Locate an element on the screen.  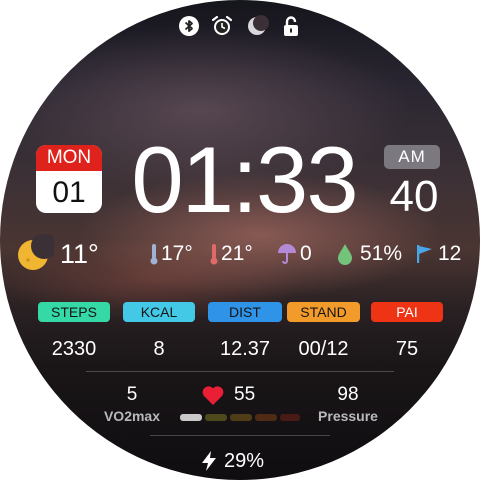
umbrella-icon is located at coordinates (287, 254).